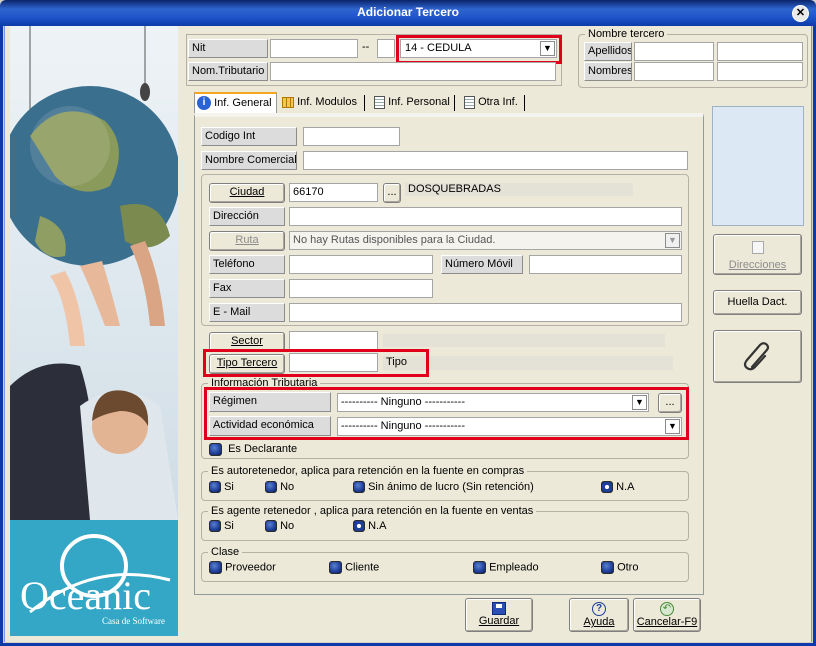 Image resolution: width=816 pixels, height=646 pixels. What do you see at coordinates (482, 264) in the screenshot?
I see `movil-label: Número Móvil` at bounding box center [482, 264].